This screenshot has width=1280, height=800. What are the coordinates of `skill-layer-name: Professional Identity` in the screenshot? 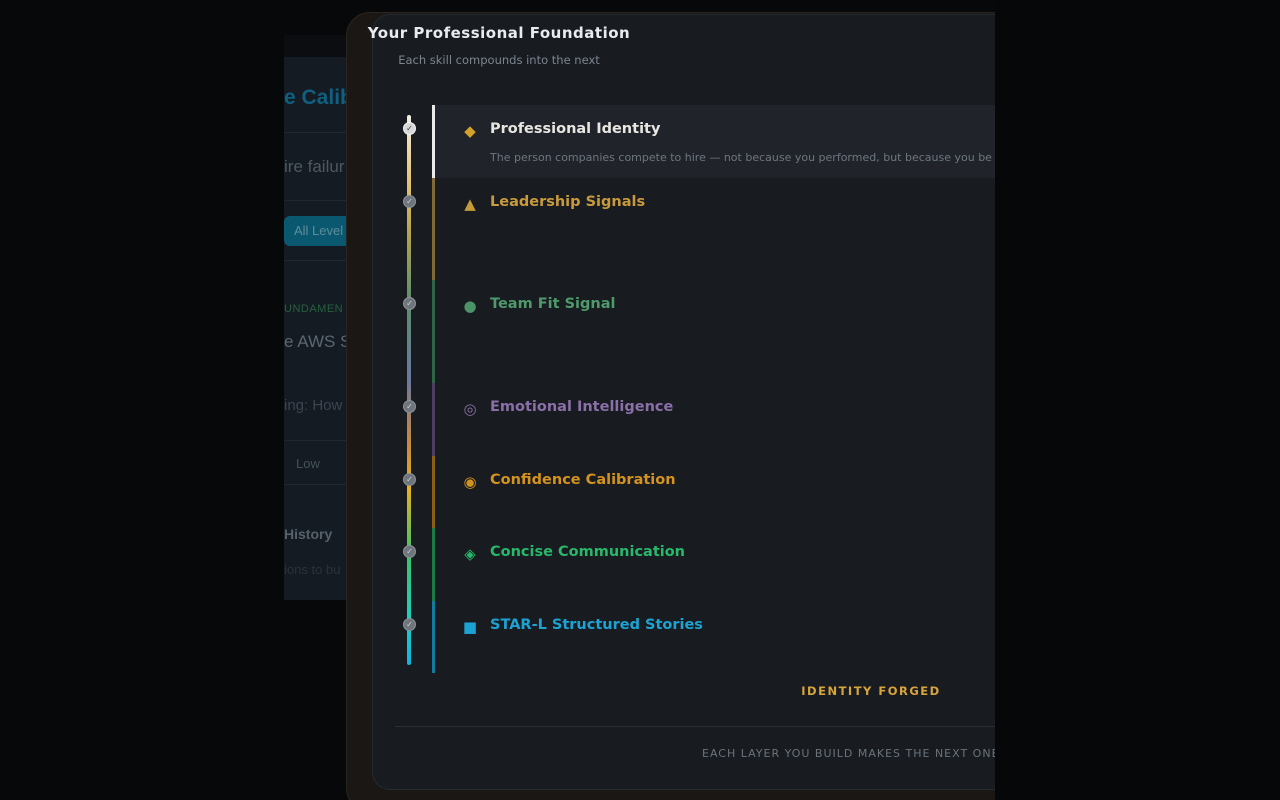 It's located at (575, 129).